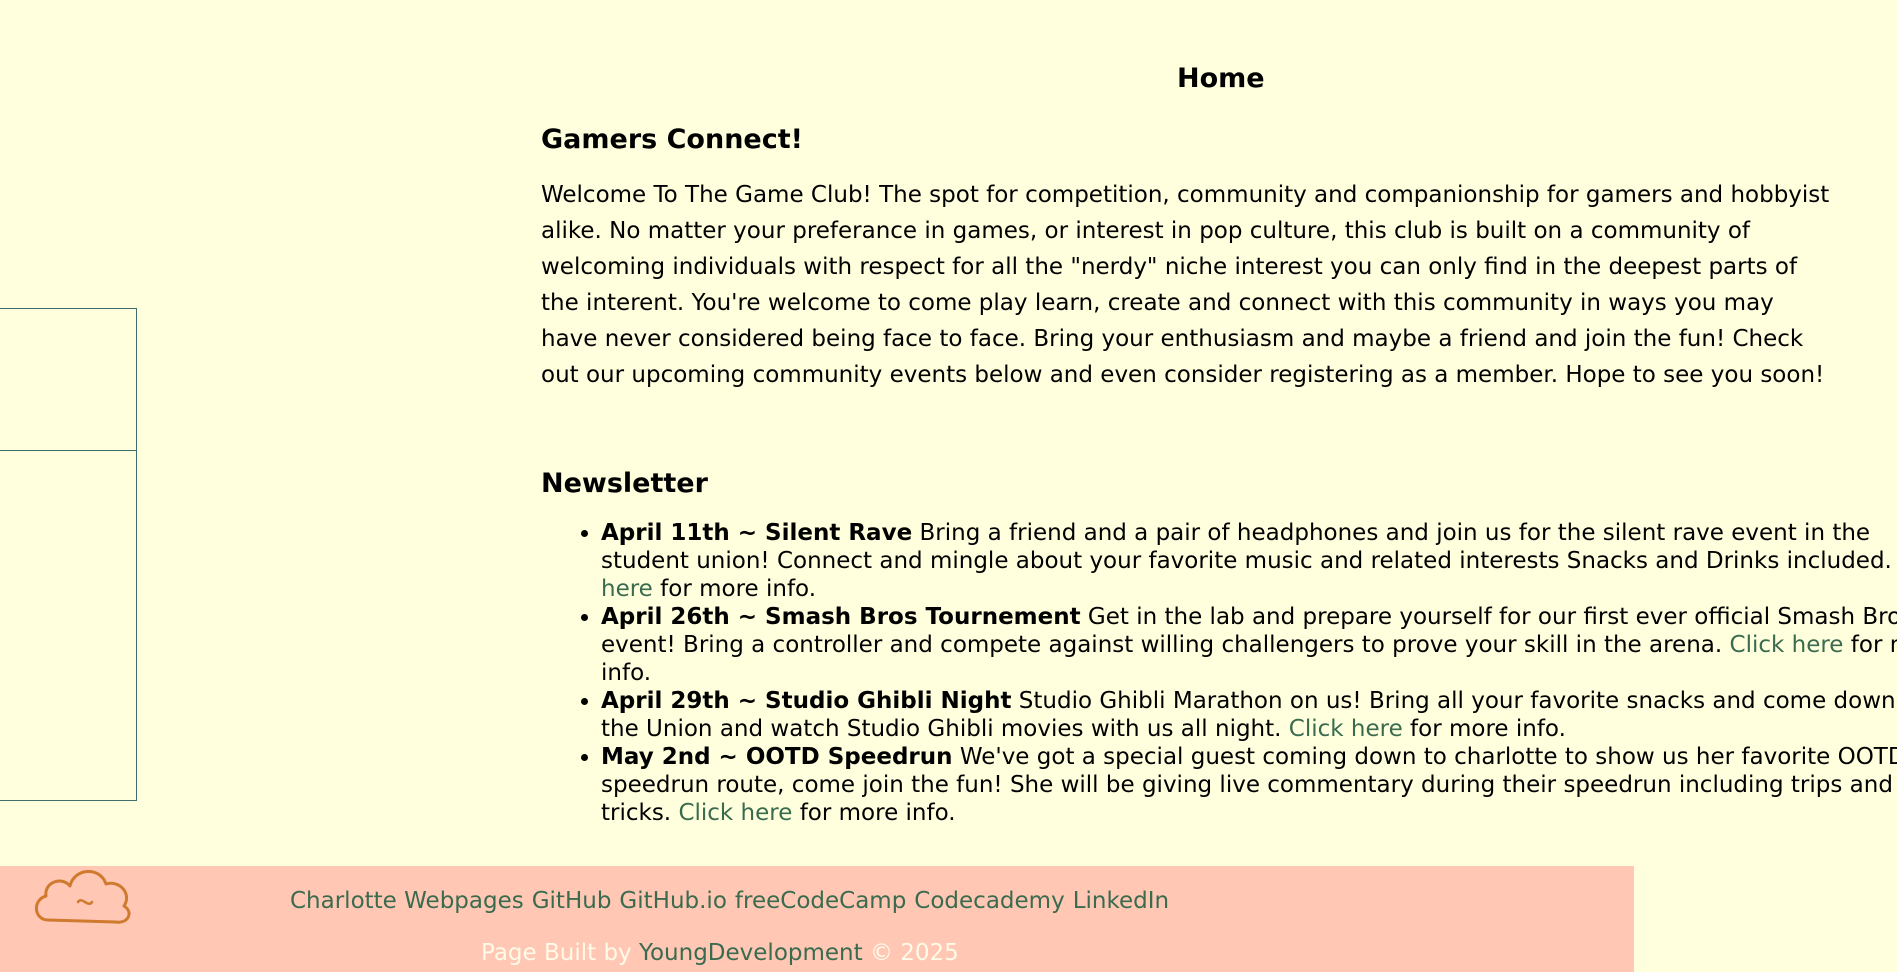  What do you see at coordinates (672, 901) in the screenshot?
I see `footer-link-github-io: GitHub.io` at bounding box center [672, 901].